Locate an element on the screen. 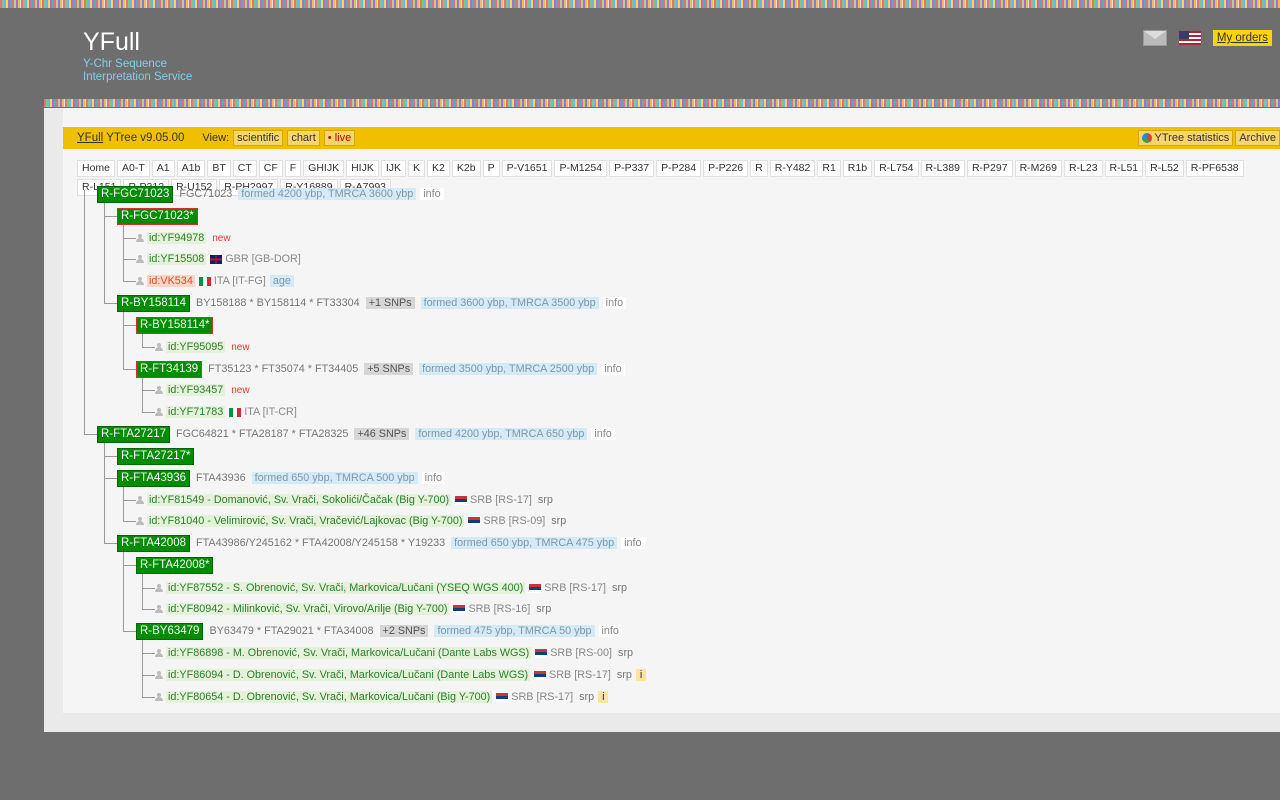 The image size is (1280, 800). sample-origin: SRB [RS-17] is located at coordinates (542, 697).